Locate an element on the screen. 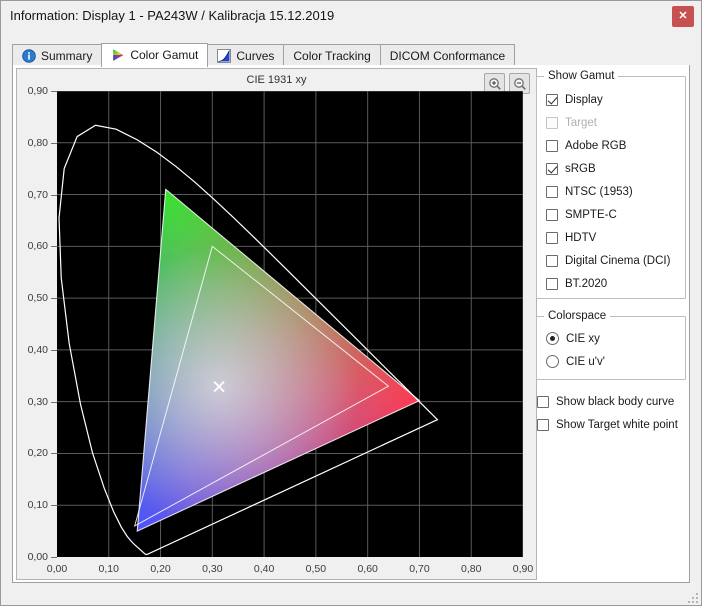 Image resolution: width=702 pixels, height=606 pixels. colorspace-list: CIE xy CIE u'v' is located at coordinates (611, 345).